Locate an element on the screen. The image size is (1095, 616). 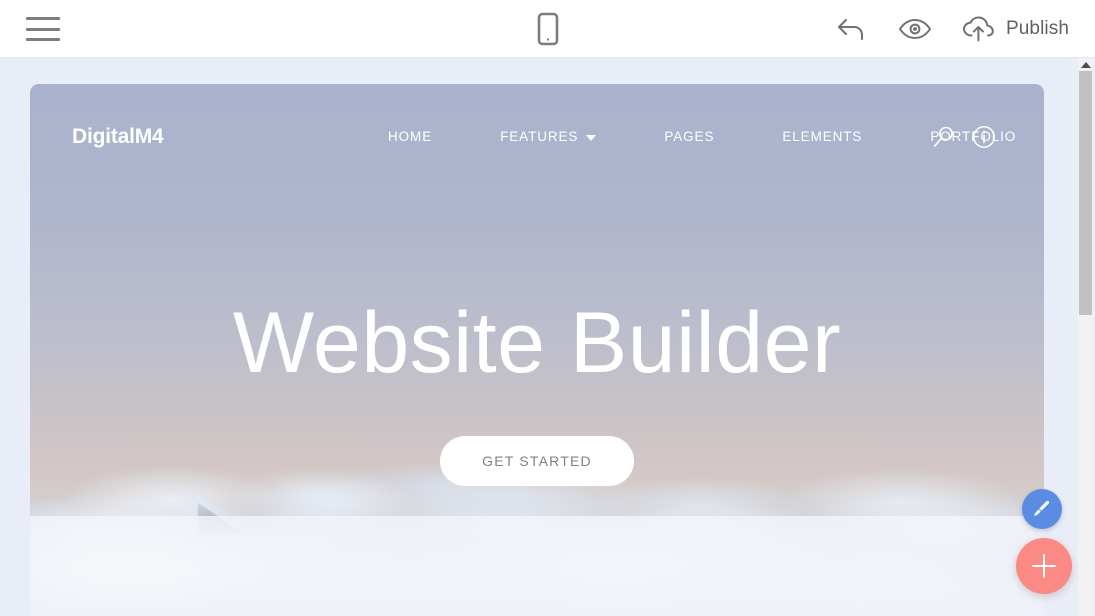
info-glyph is located at coordinates (984, 136).